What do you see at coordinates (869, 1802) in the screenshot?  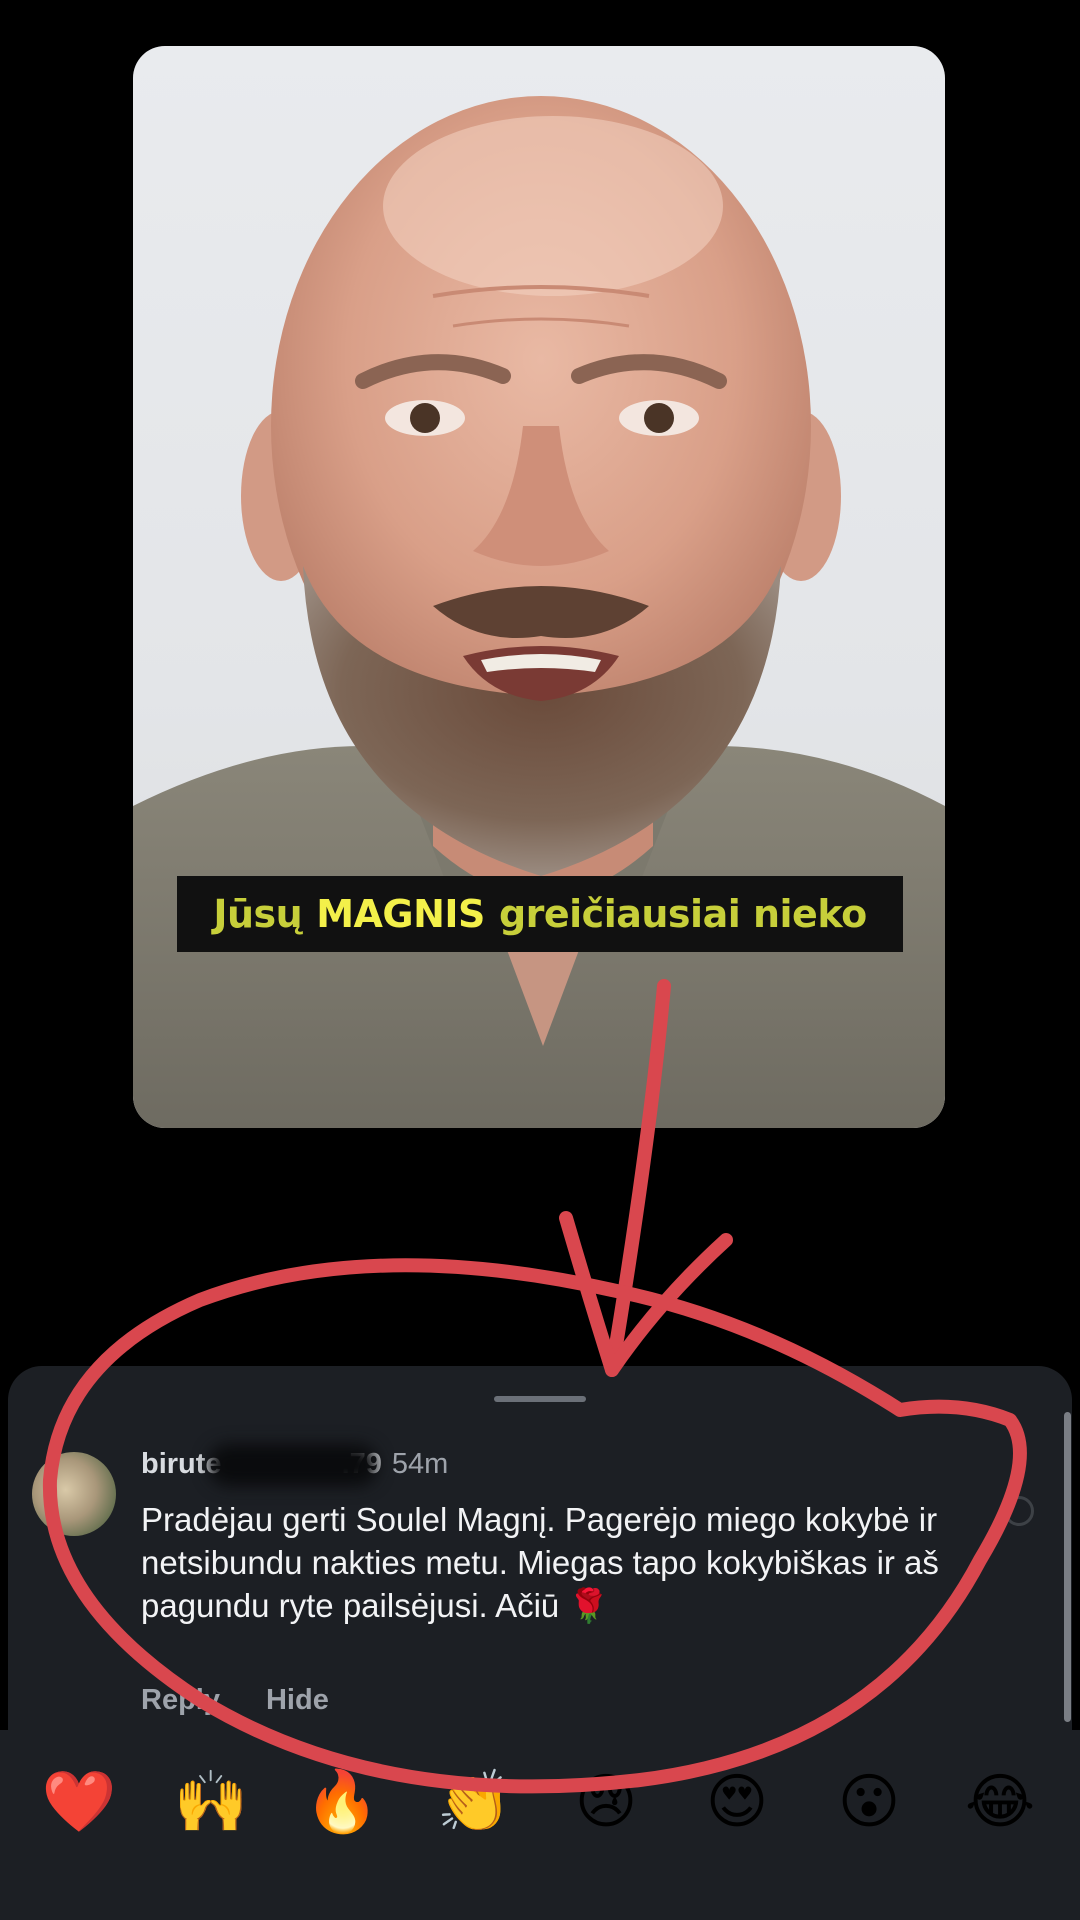 I see `surprised-reaction-icon: 😮` at bounding box center [869, 1802].